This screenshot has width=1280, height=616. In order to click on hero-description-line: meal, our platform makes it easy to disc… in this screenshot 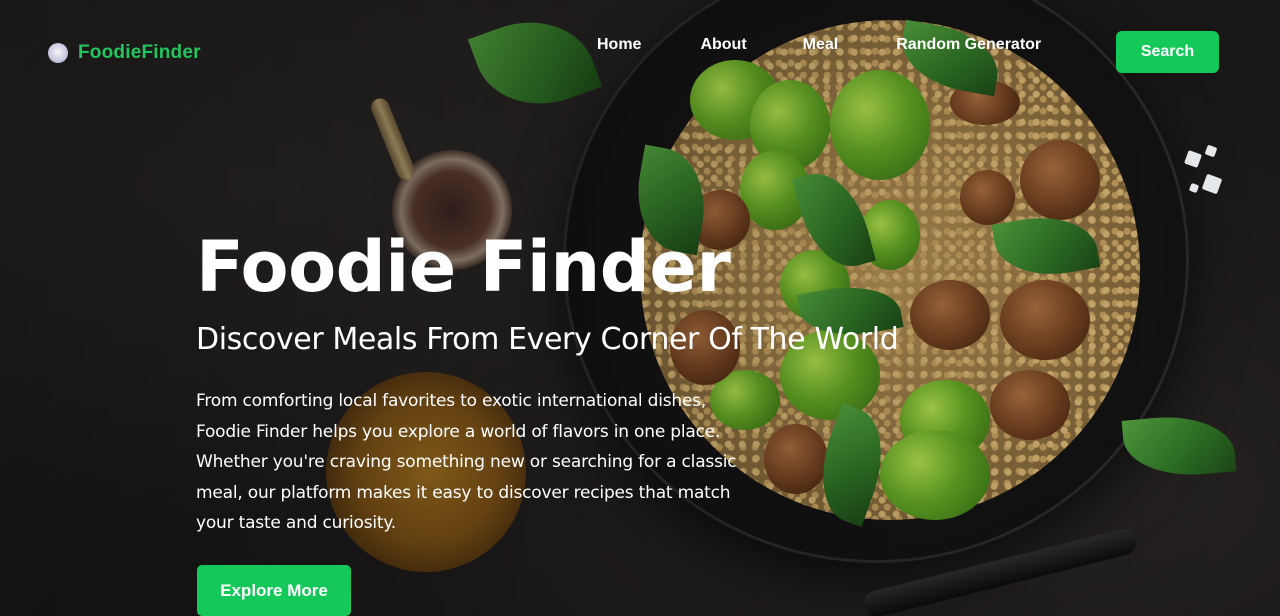, I will do `click(463, 492)`.